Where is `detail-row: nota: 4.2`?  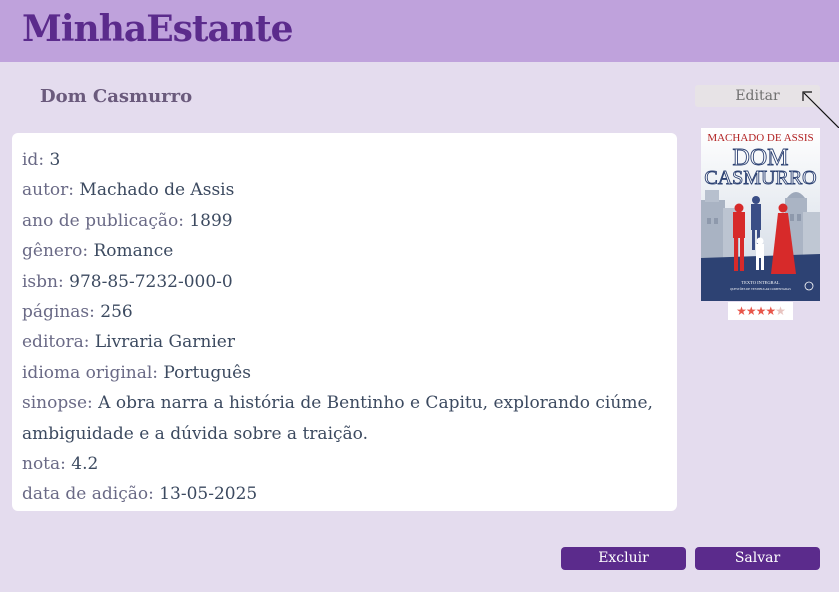
detail-row: nota: 4.2 is located at coordinates (344, 464).